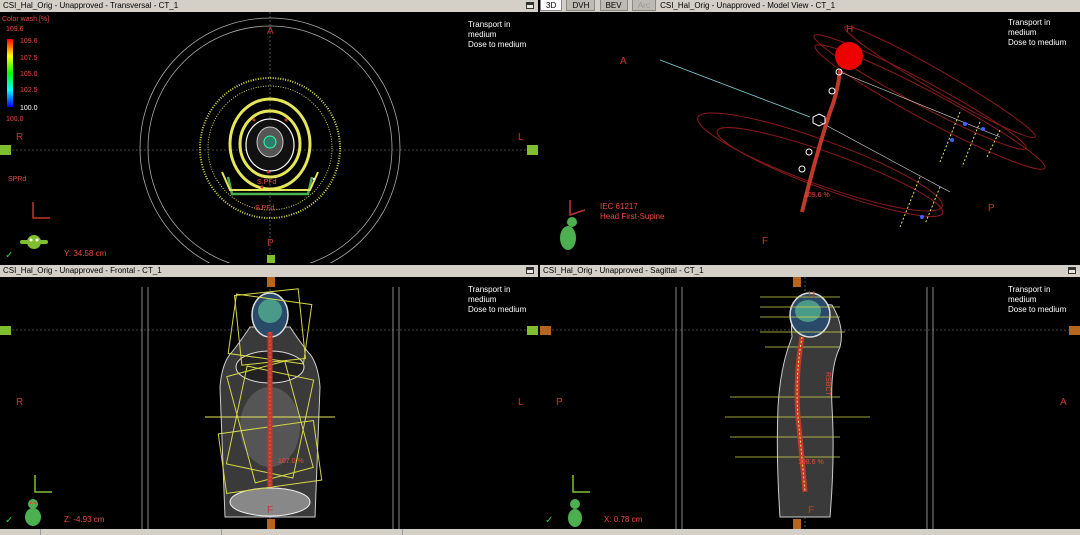 This screenshot has width=1080, height=535. What do you see at coordinates (271, 259) in the screenshot?
I see `bottom-marker` at bounding box center [271, 259].